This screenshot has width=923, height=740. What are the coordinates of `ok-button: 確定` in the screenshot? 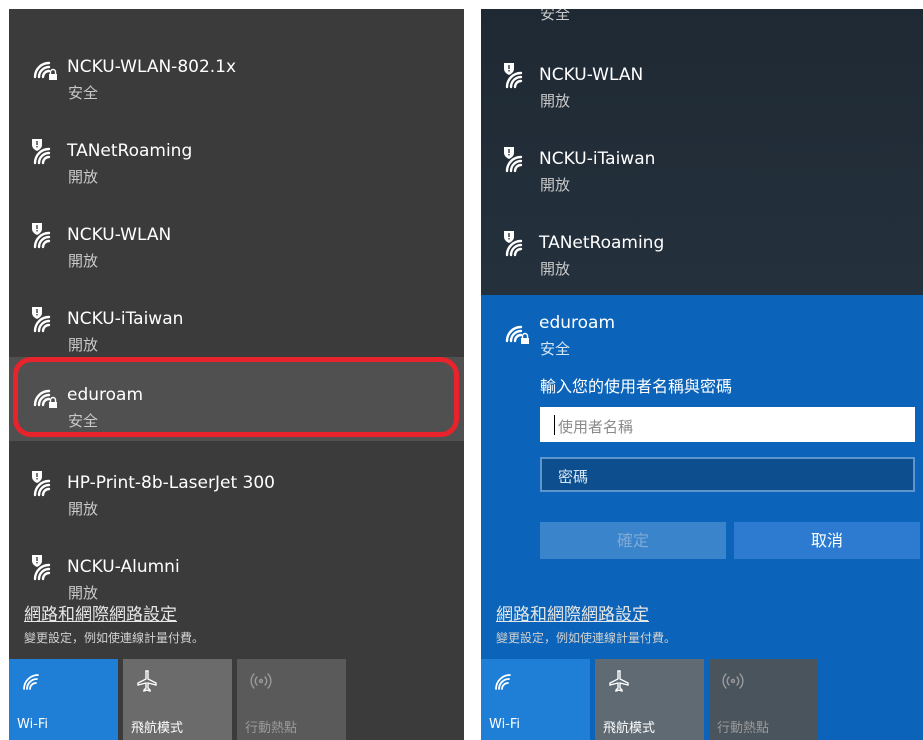 It's located at (633, 540).